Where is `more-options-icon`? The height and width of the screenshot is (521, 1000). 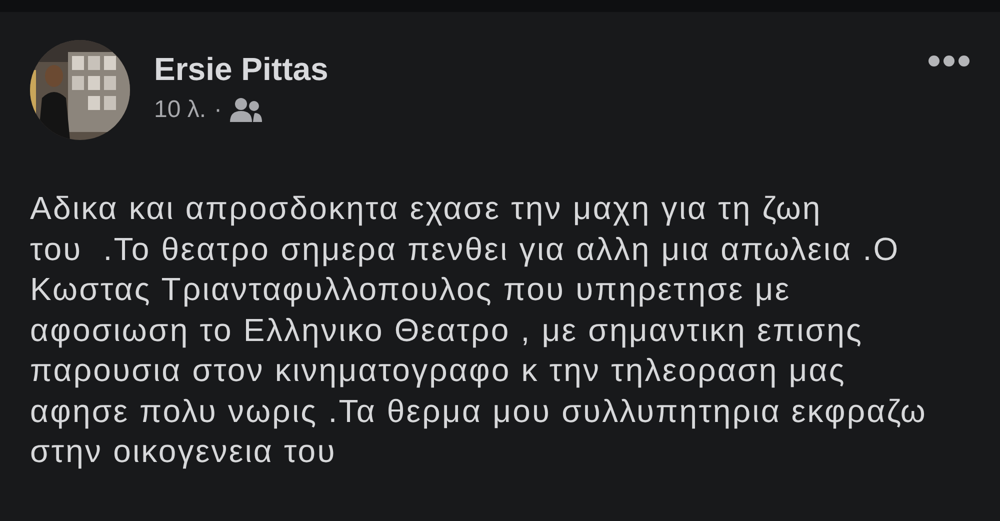
more-options-icon is located at coordinates (949, 61).